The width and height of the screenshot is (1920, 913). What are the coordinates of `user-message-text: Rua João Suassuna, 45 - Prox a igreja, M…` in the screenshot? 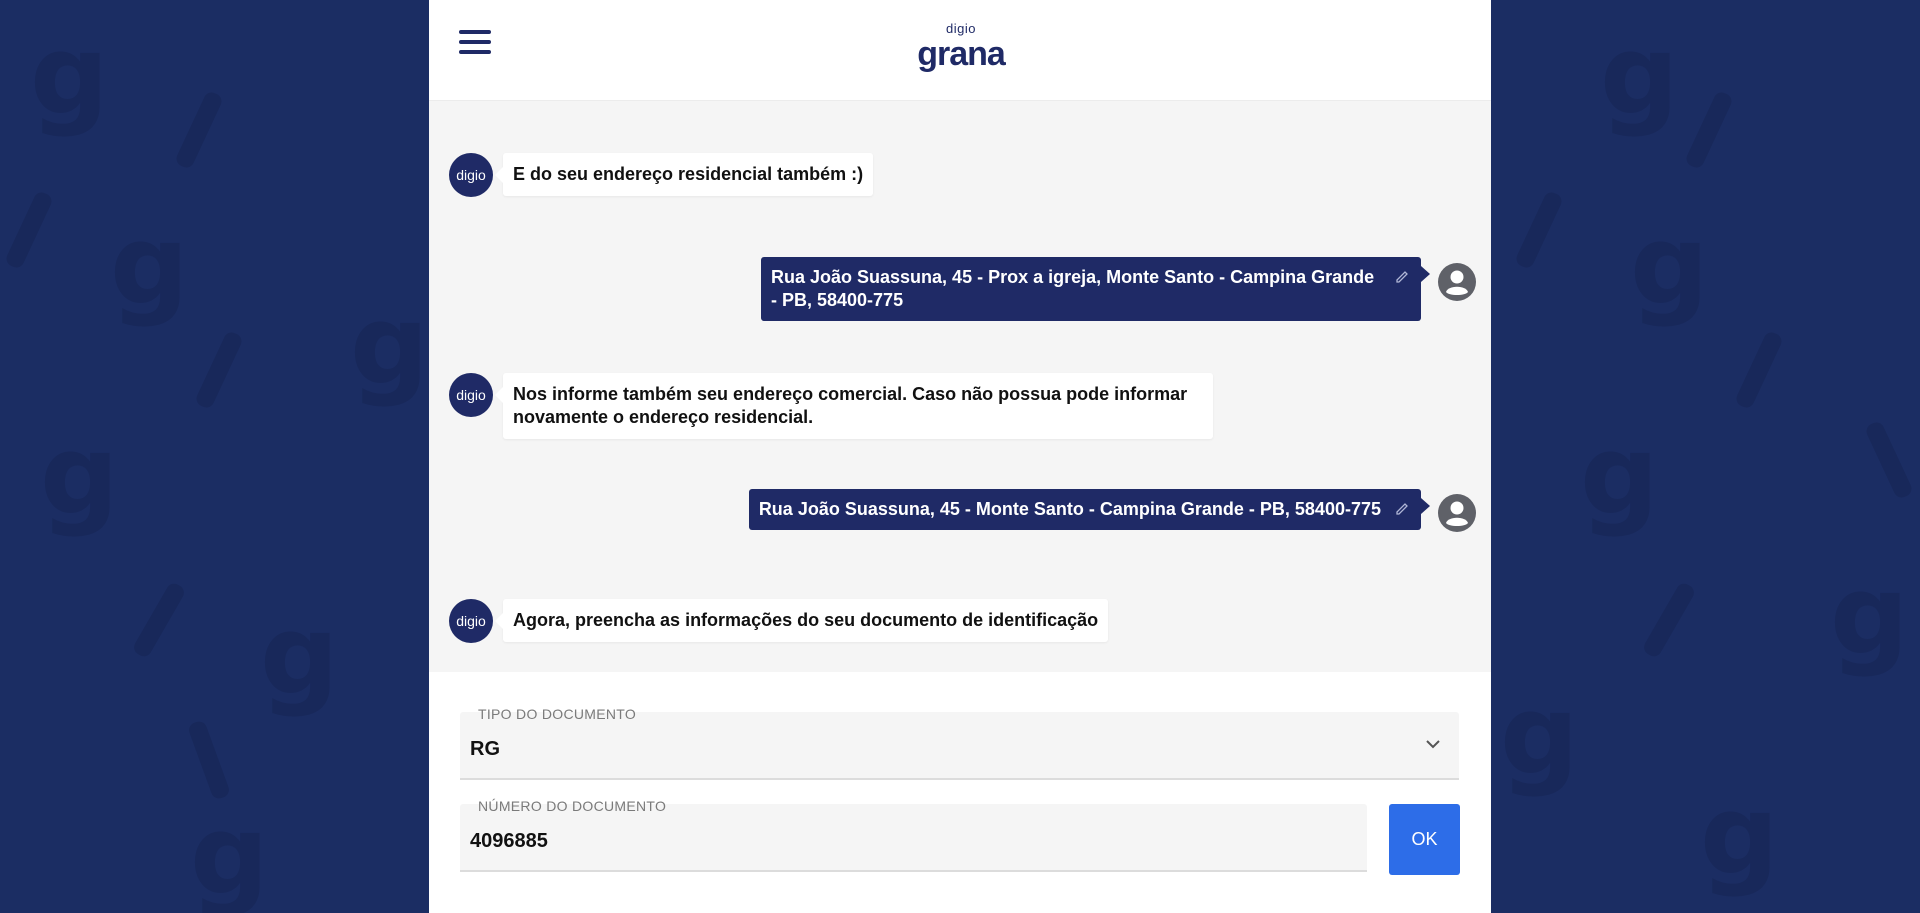 It's located at (1073, 288).